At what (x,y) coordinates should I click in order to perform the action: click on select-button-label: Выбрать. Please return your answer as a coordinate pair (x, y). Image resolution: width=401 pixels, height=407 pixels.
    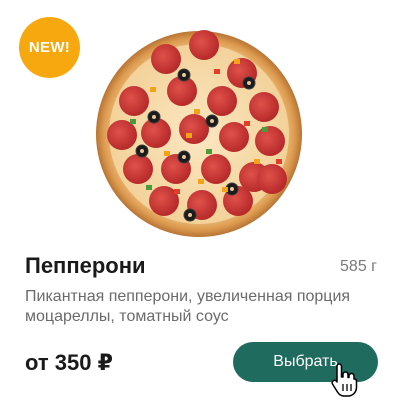
    Looking at the image, I should click on (305, 361).